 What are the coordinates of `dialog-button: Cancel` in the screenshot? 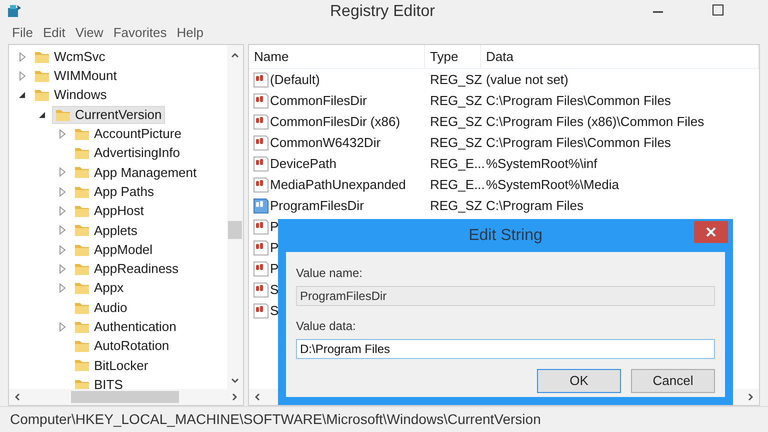 It's located at (673, 381).